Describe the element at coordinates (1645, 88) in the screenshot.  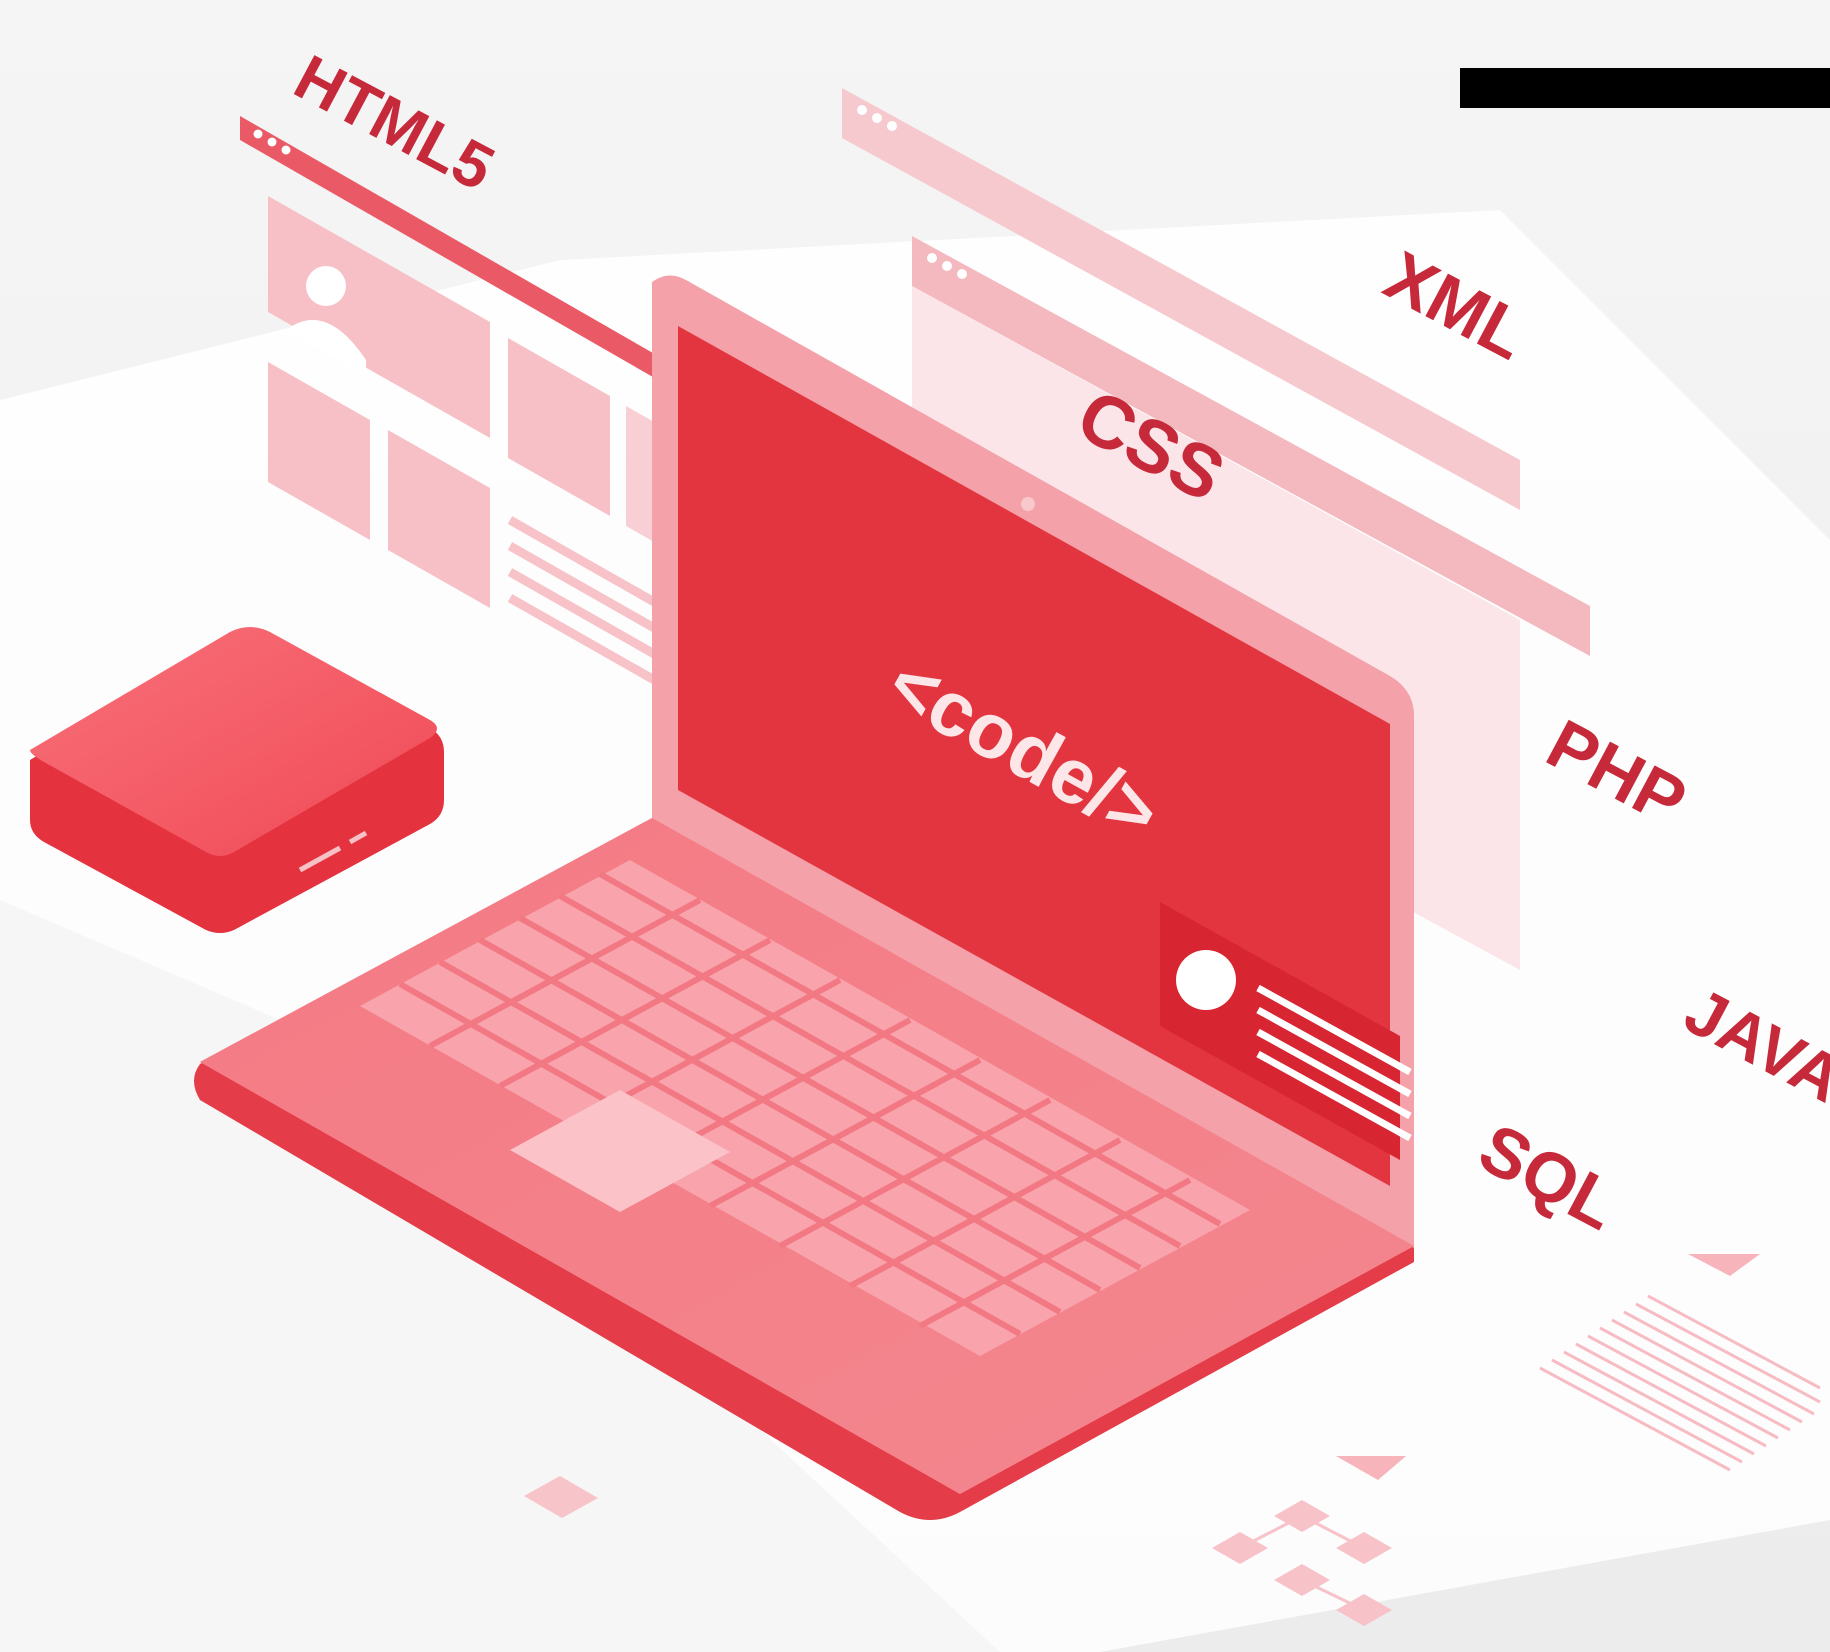
I see `black-bar` at that location.